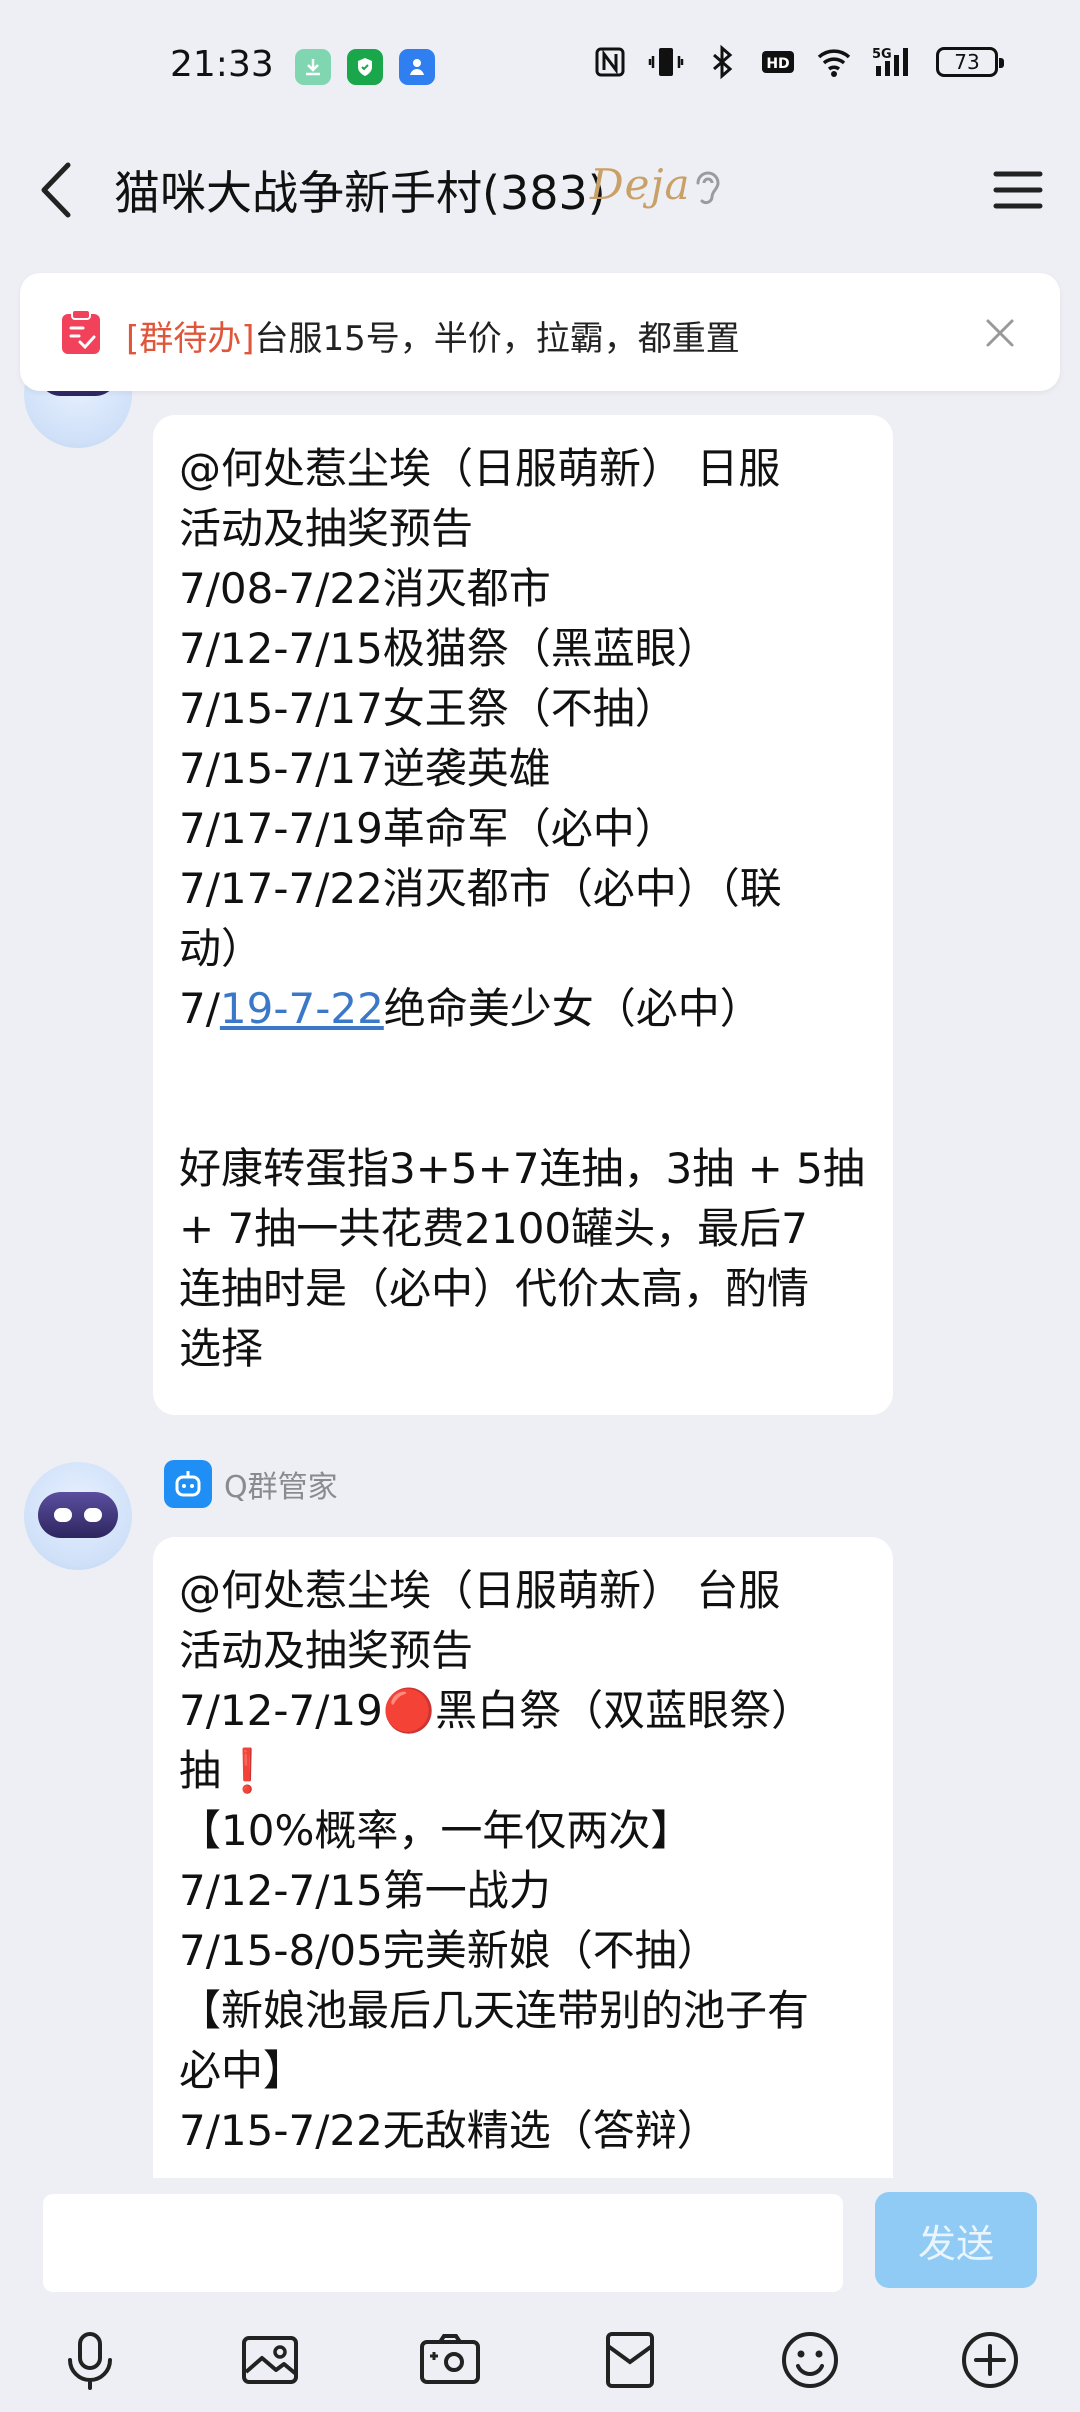 The width and height of the screenshot is (1080, 2412). I want to click on todo-text: [群待办]台服15号，半价，拉霸，都重置, so click(433, 335).